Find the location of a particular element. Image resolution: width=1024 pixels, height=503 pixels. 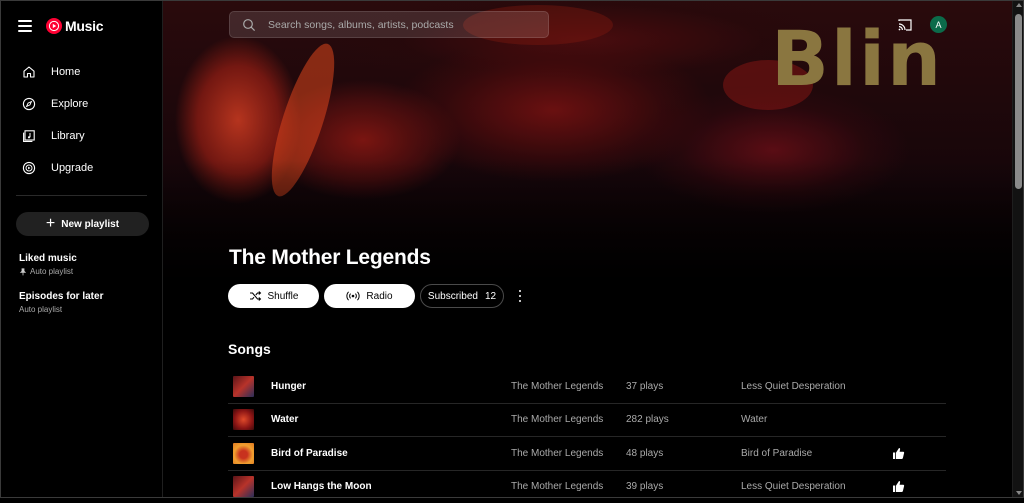

scroll-up-icon is located at coordinates (1019, 5).